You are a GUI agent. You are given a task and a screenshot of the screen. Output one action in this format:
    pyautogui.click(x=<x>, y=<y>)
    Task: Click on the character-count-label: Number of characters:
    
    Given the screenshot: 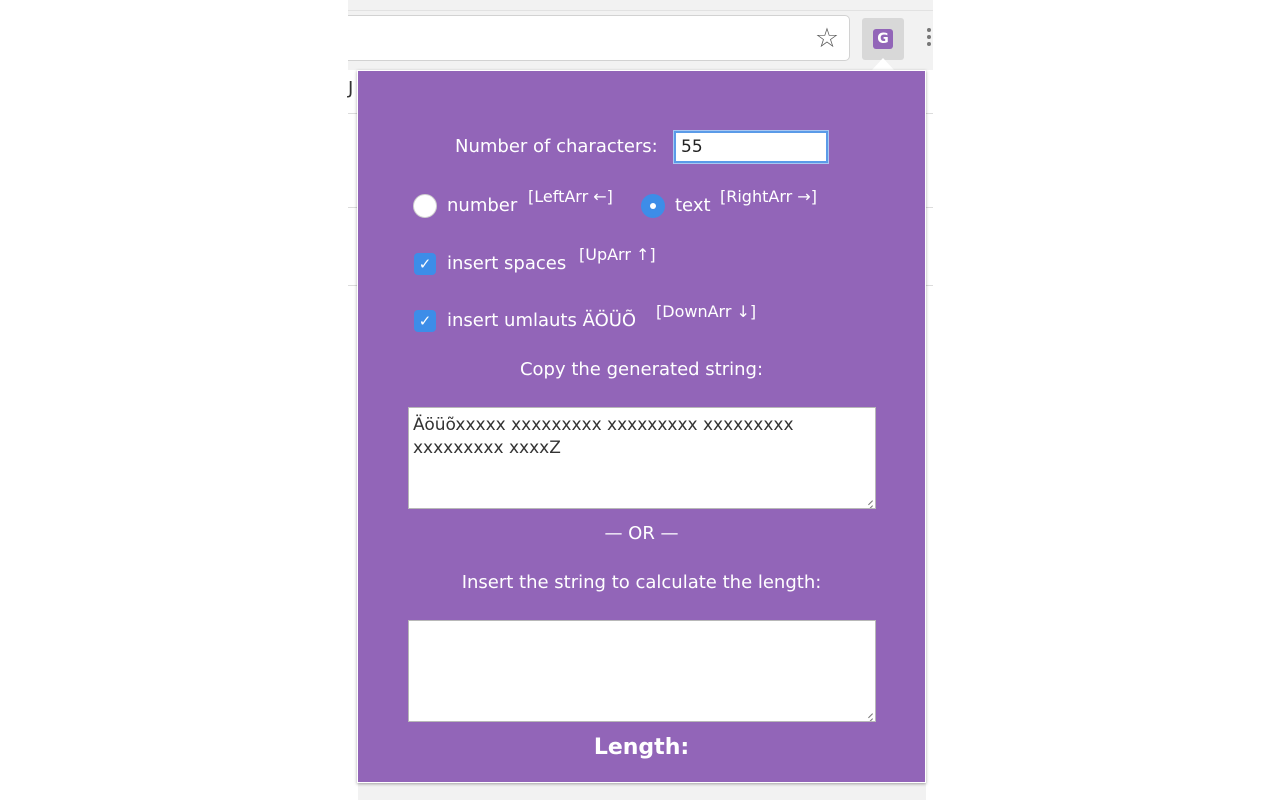 What is the action you would take?
    pyautogui.click(x=556, y=146)
    